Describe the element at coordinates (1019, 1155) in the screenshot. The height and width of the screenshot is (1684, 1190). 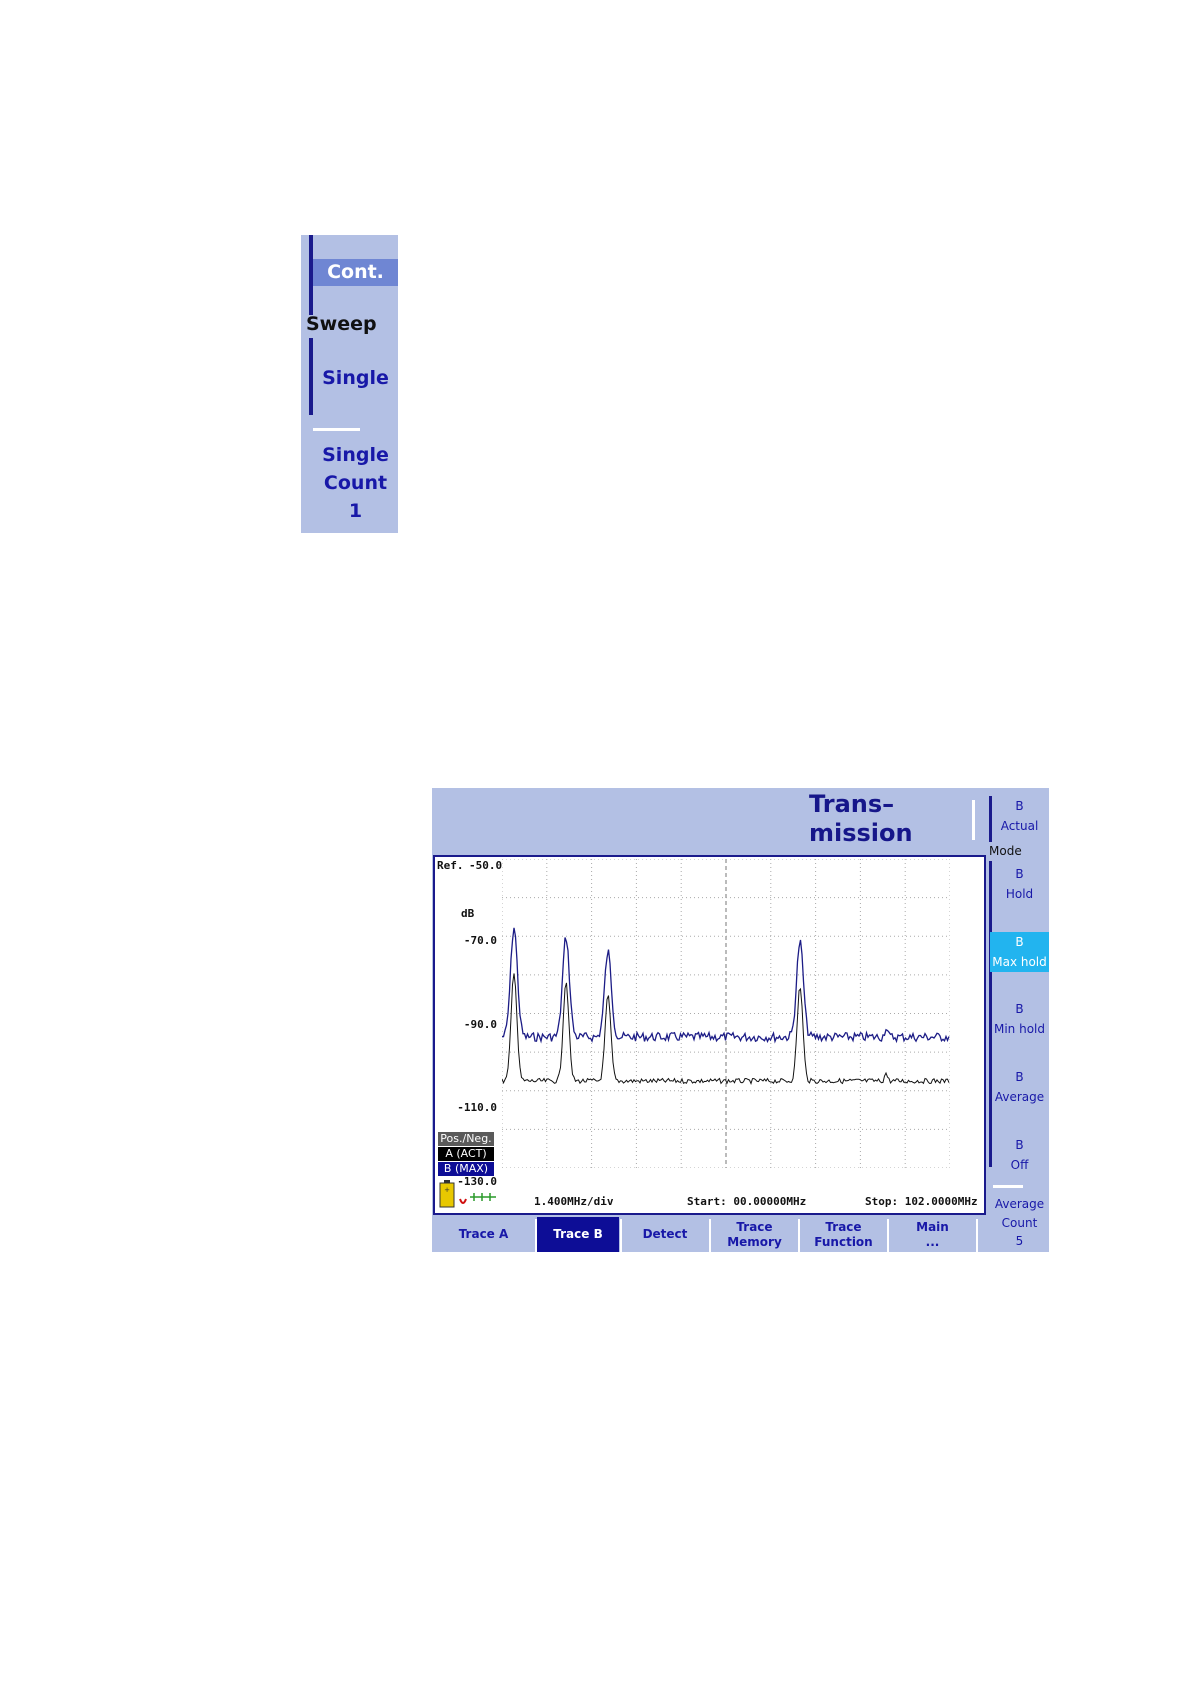
I see `b-off-softkey: B Off` at that location.